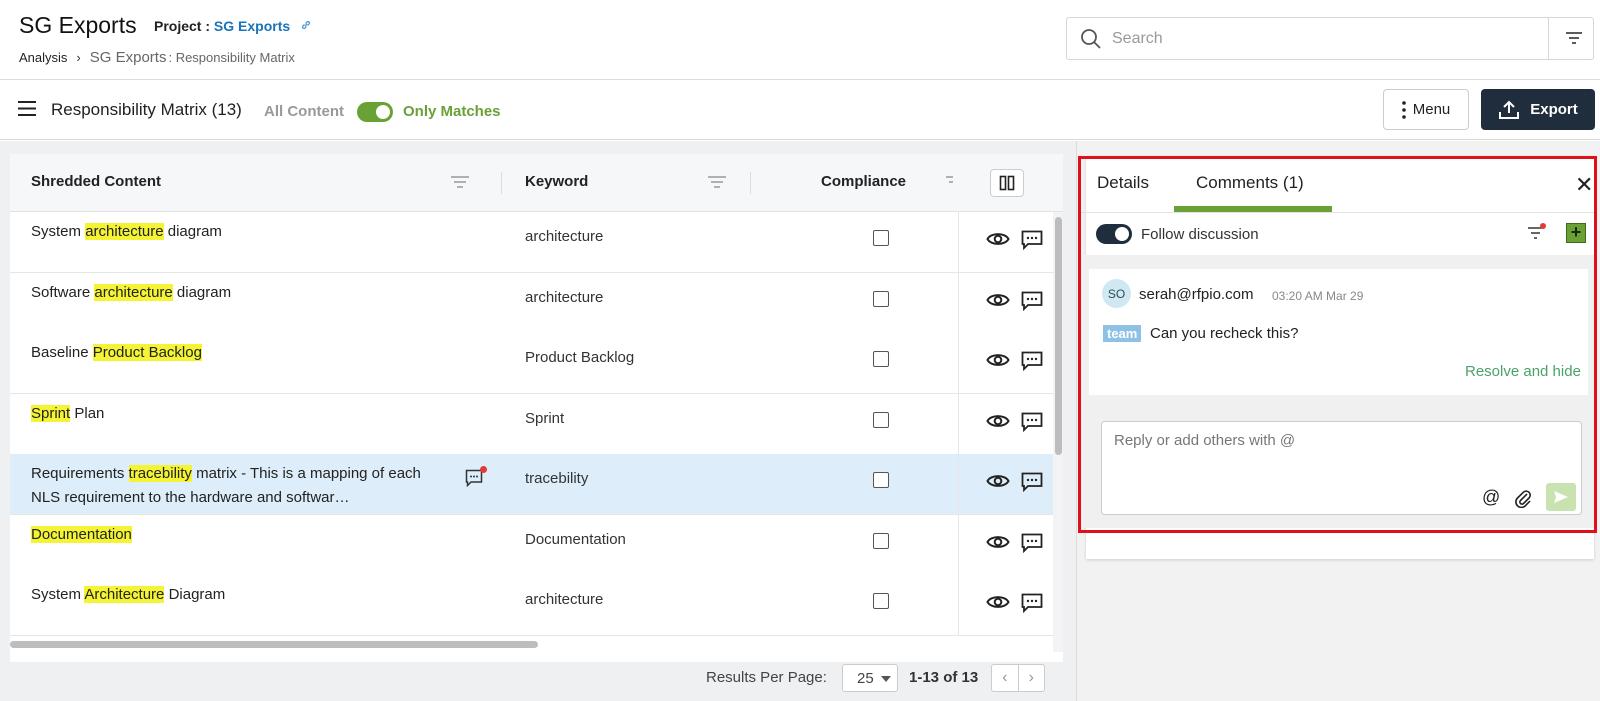 The image size is (1600, 701). What do you see at coordinates (87, 413) in the screenshot?
I see `content-text: Plan` at bounding box center [87, 413].